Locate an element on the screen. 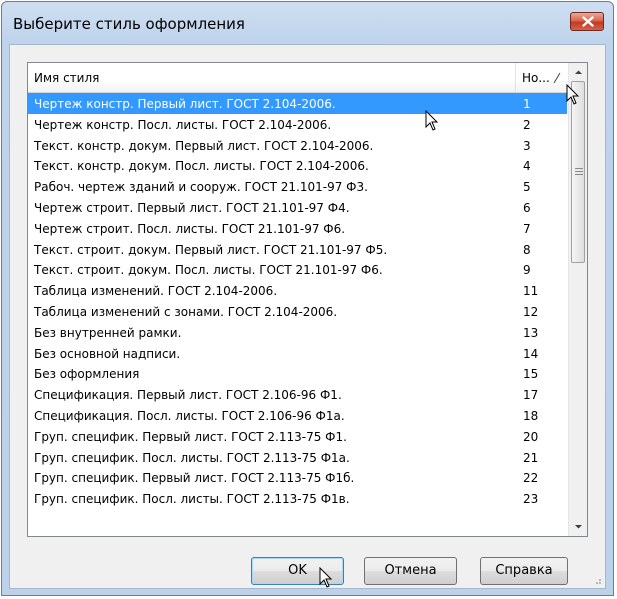  cancel-button: Отмена is located at coordinates (410, 571).